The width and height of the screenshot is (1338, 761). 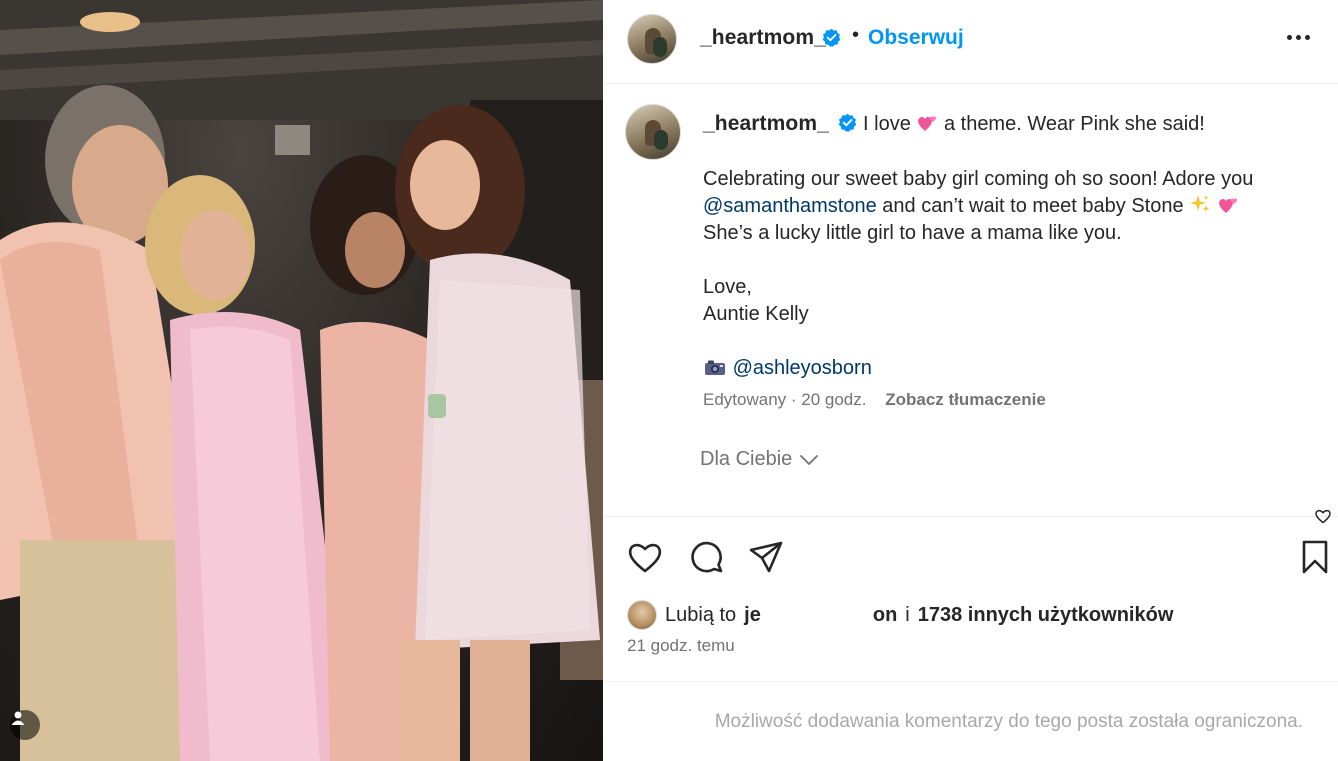 I want to click on comment-bubble-icon, so click(x=706, y=557).